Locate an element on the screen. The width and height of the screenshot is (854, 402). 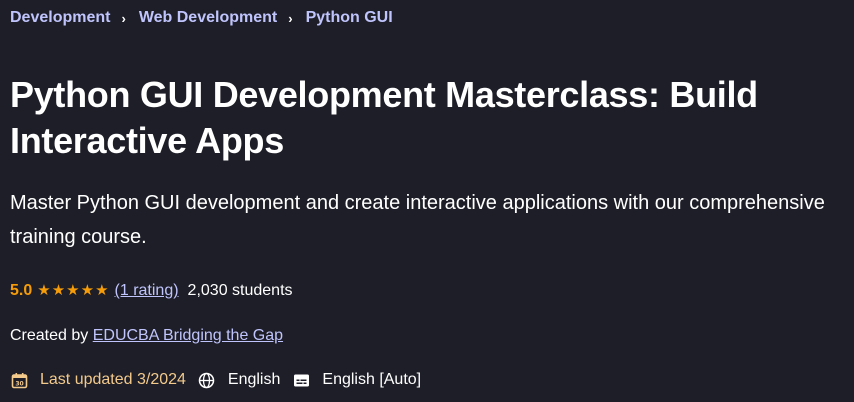
last-updated: 30 Last updated 3/2024 is located at coordinates (98, 380).